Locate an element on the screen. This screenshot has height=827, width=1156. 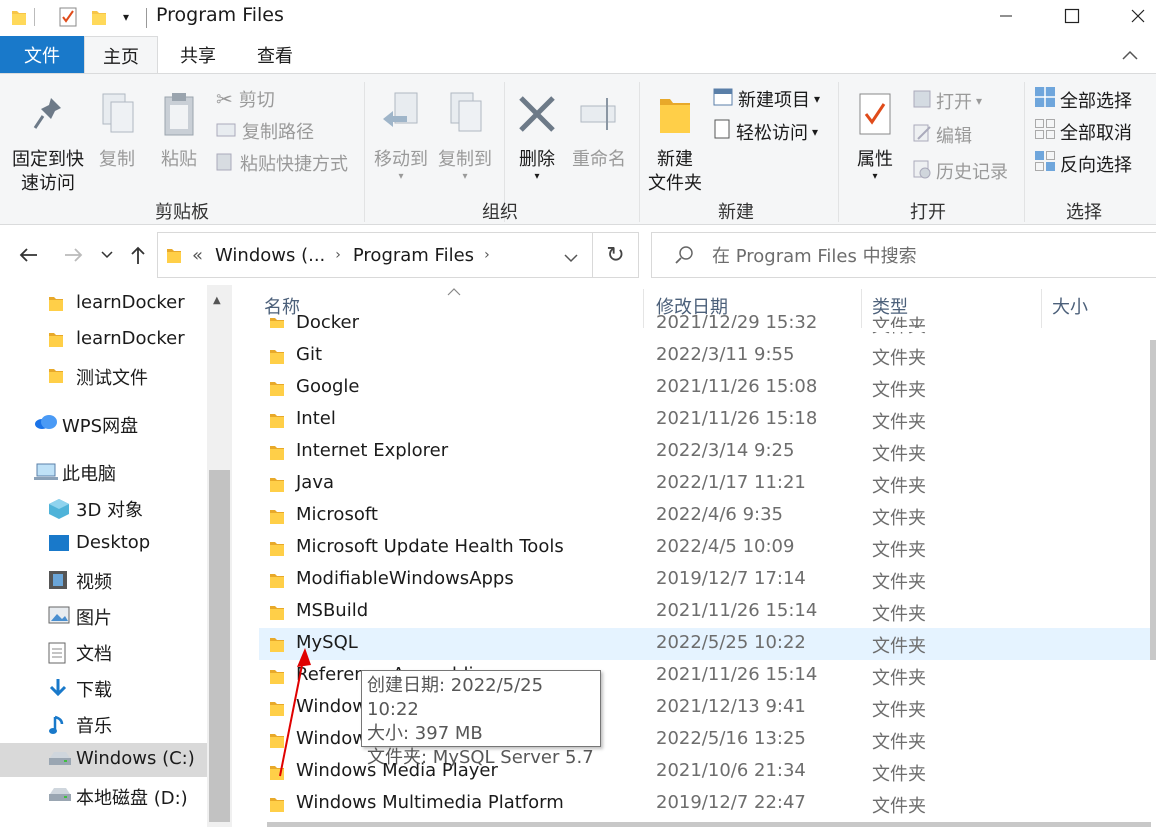
nav-item-此电脑: 此电脑 is located at coordinates (103, 472).